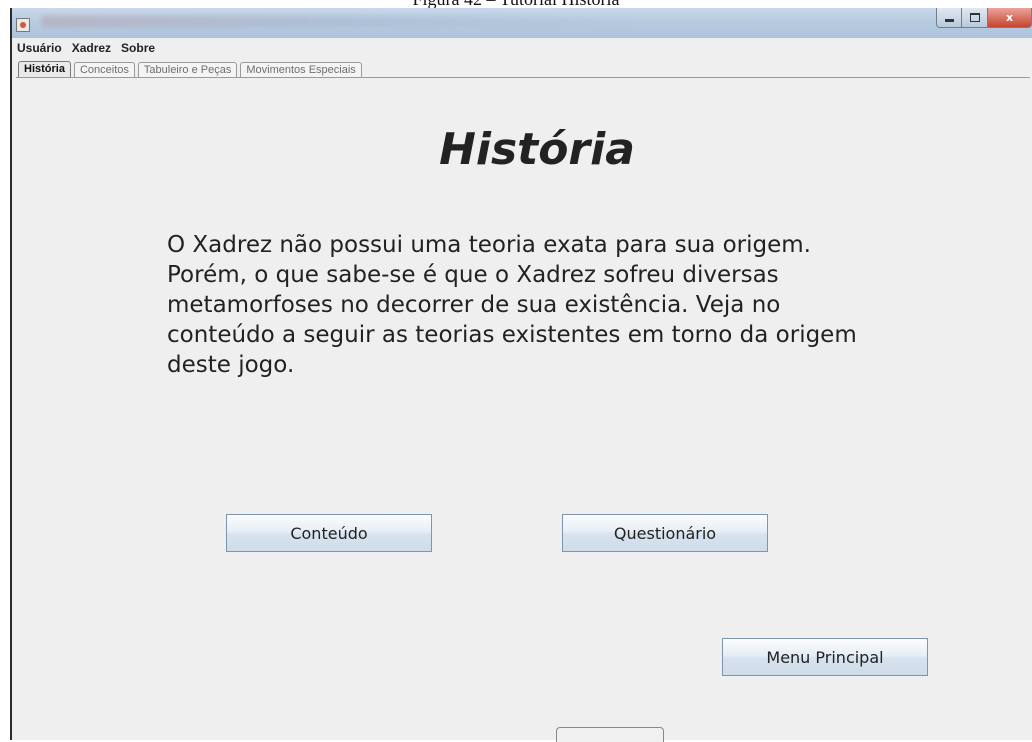  What do you see at coordinates (187, 70) in the screenshot?
I see `tab-tabuleiro-e-pecas: Tabuleiro e Peças` at bounding box center [187, 70].